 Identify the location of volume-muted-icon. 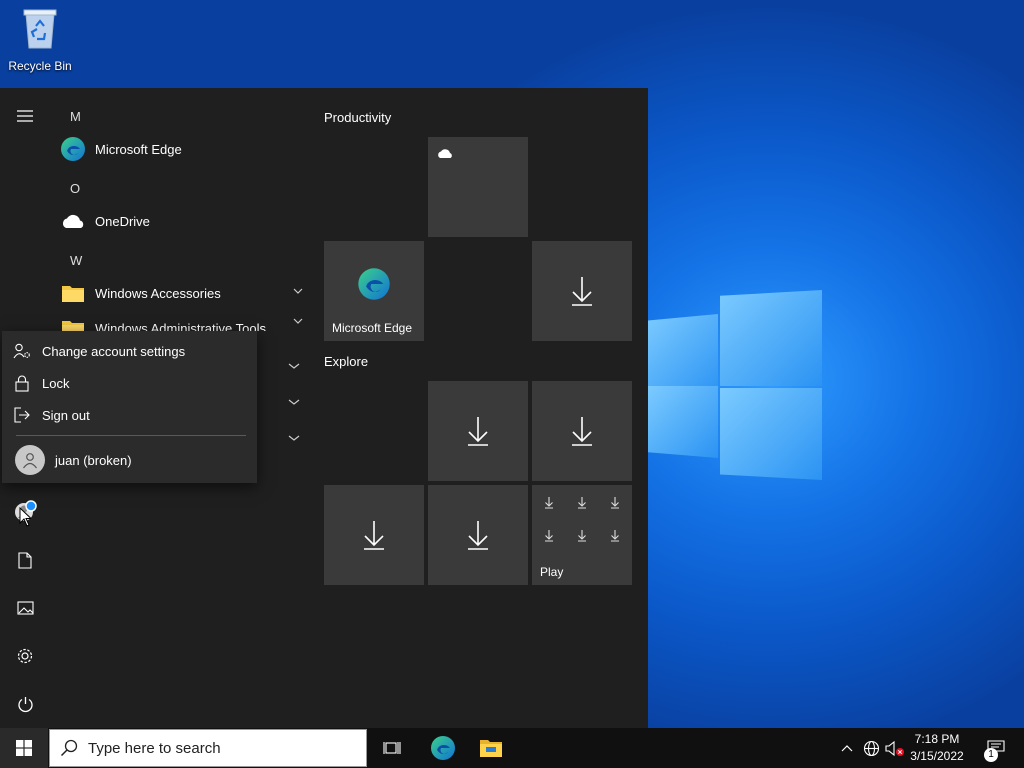
(894, 748).